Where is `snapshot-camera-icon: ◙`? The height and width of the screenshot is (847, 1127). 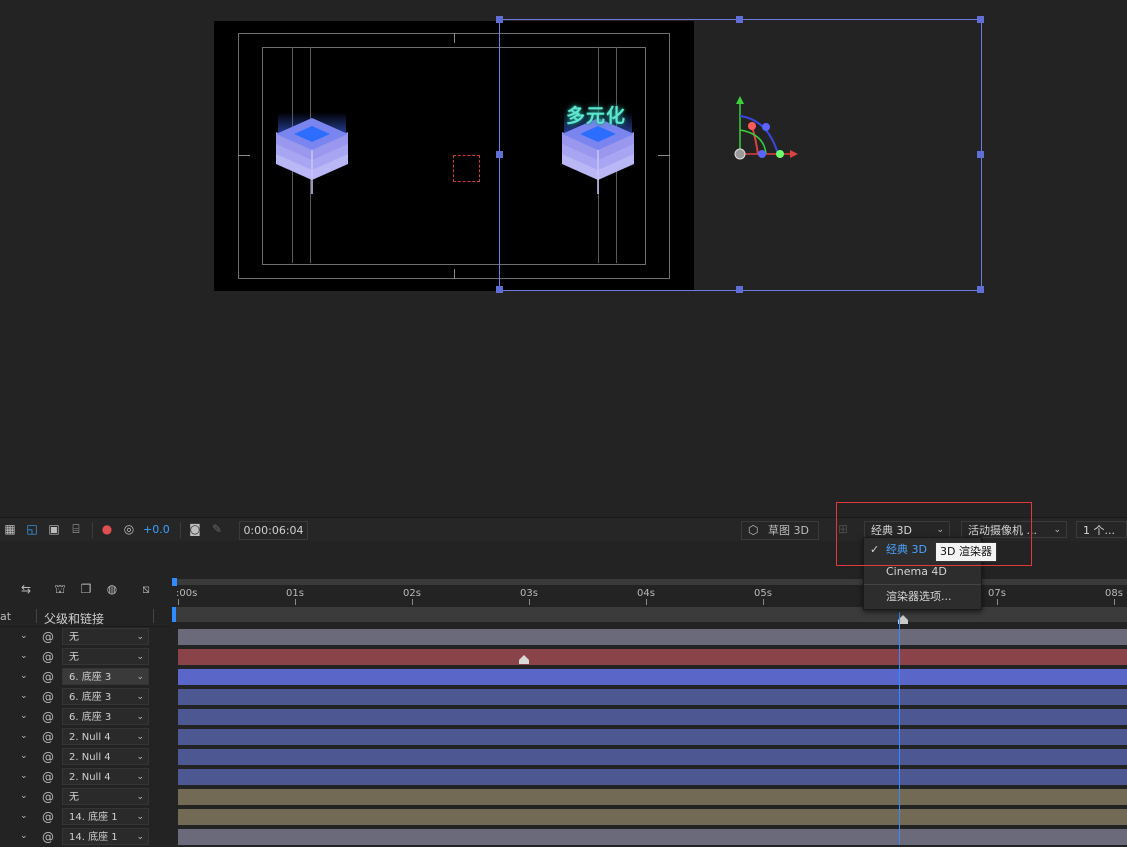
snapshot-camera-icon: ◙ is located at coordinates (195, 529).